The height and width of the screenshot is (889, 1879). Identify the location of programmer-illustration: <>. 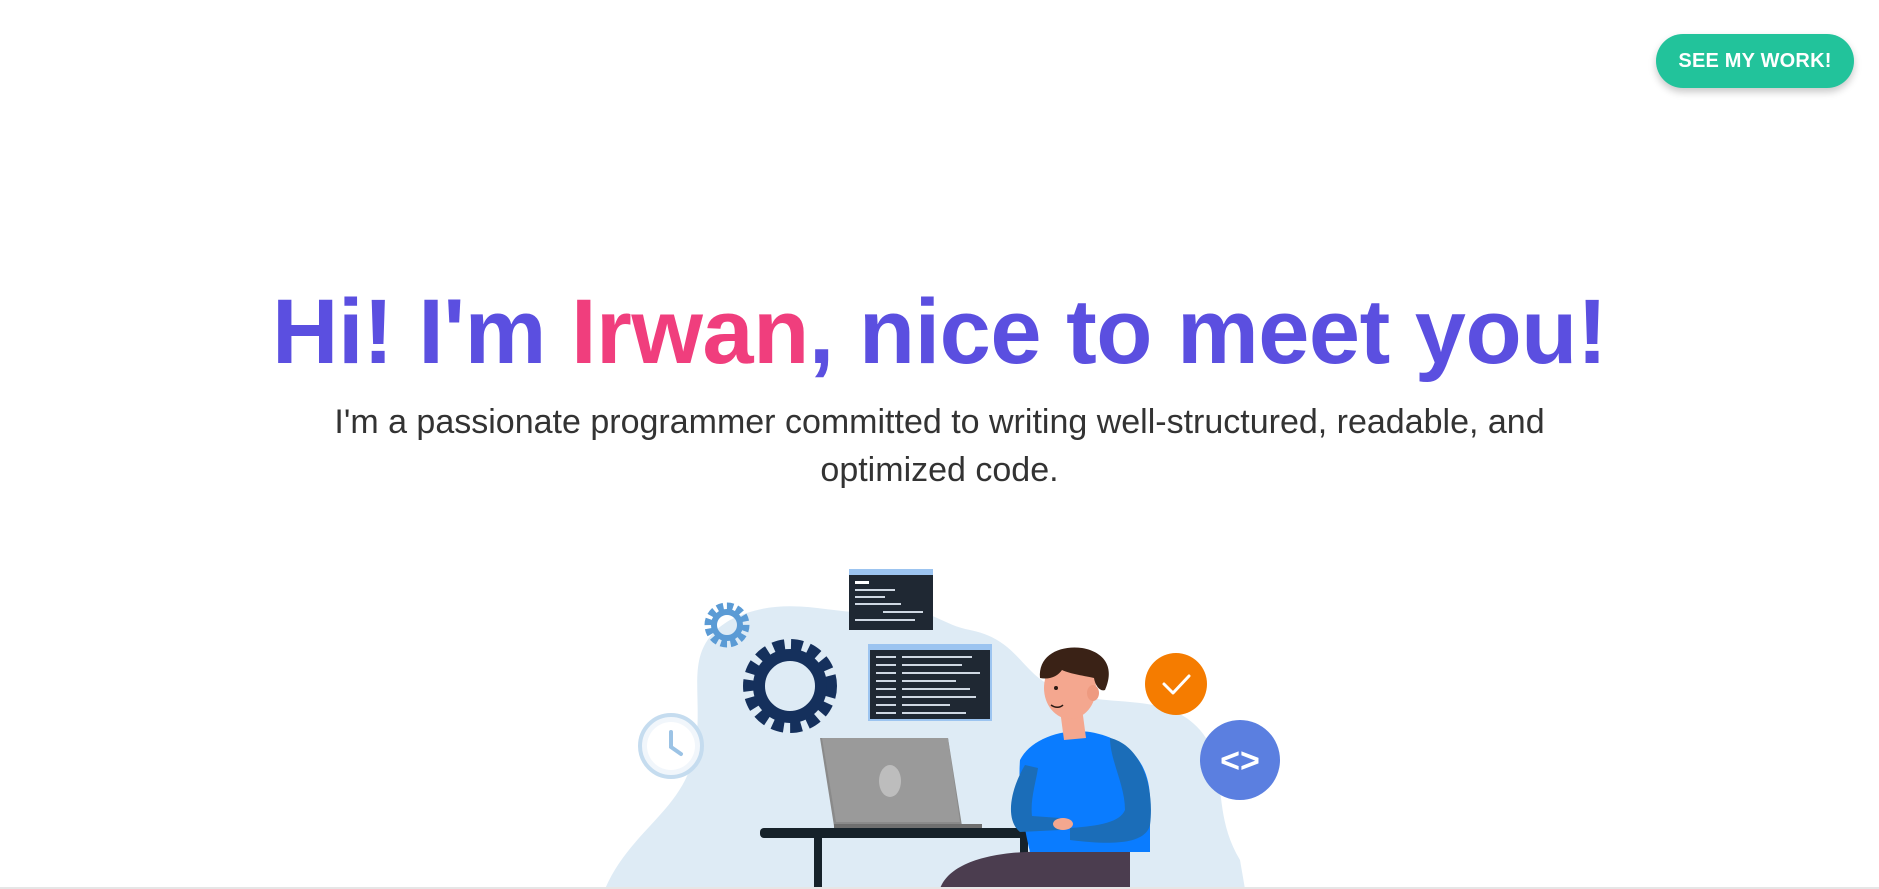
(942, 729).